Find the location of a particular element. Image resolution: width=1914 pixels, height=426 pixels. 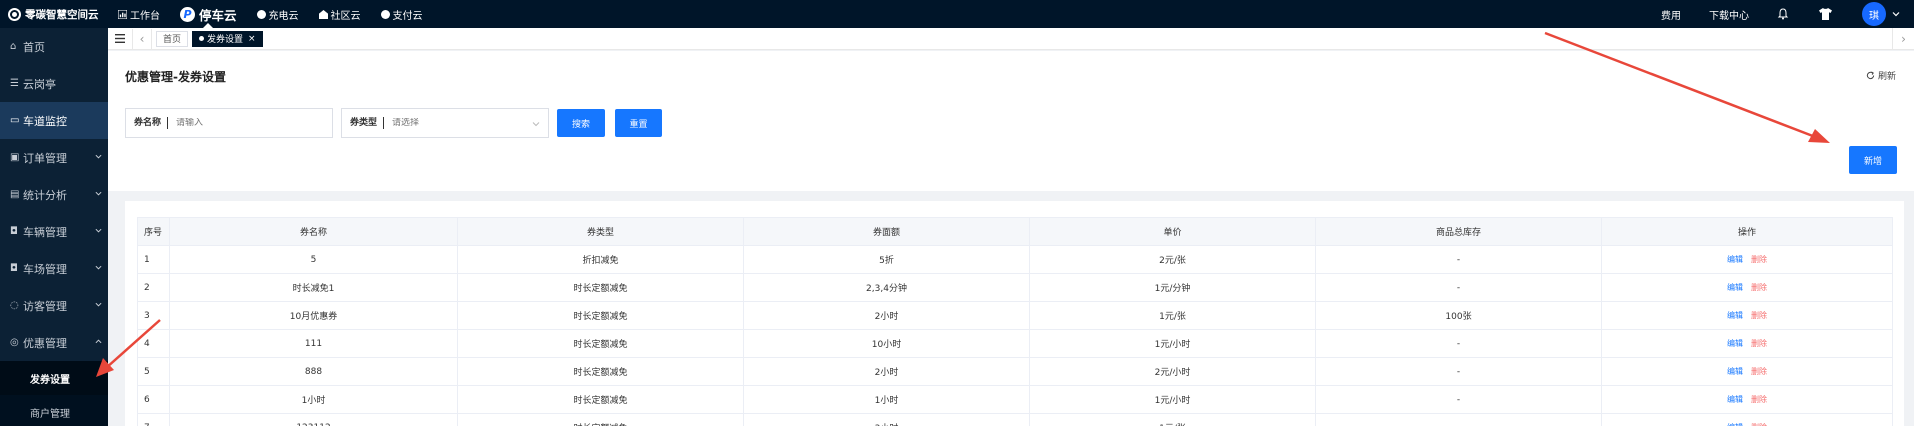

car-icon: ◘ is located at coordinates (14, 231).